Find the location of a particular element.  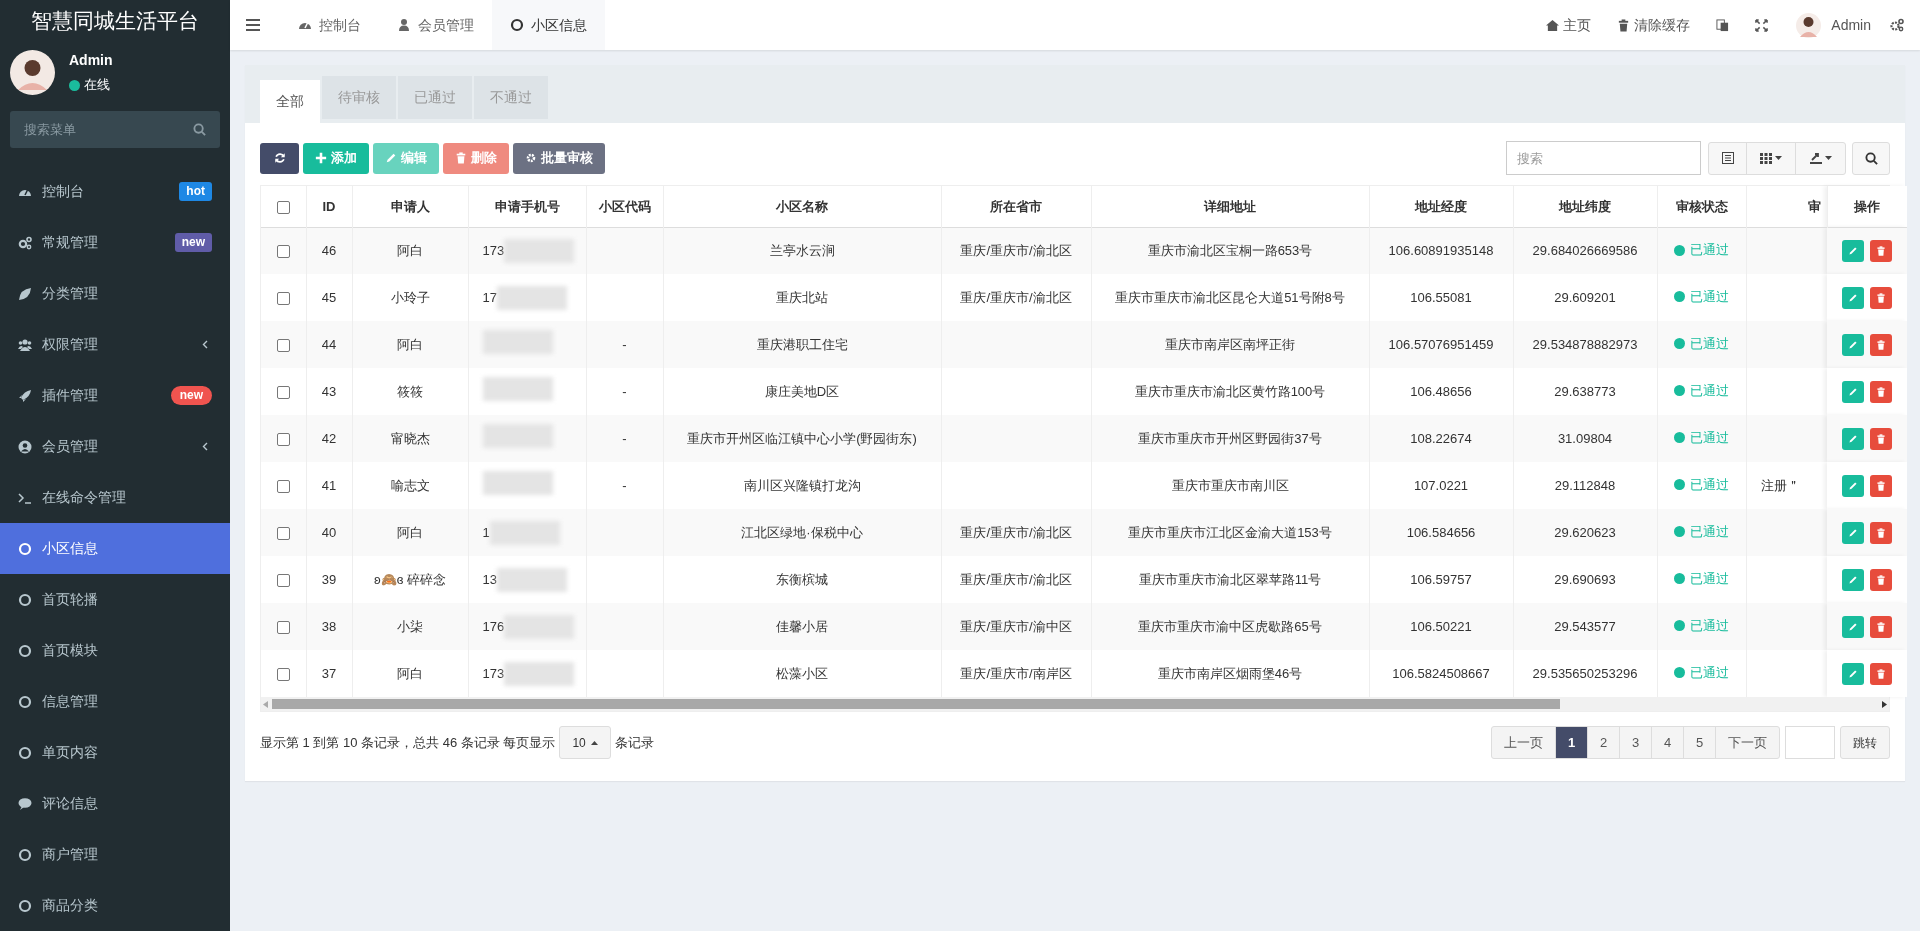

header-link: 主页 is located at coordinates (1569, 25).